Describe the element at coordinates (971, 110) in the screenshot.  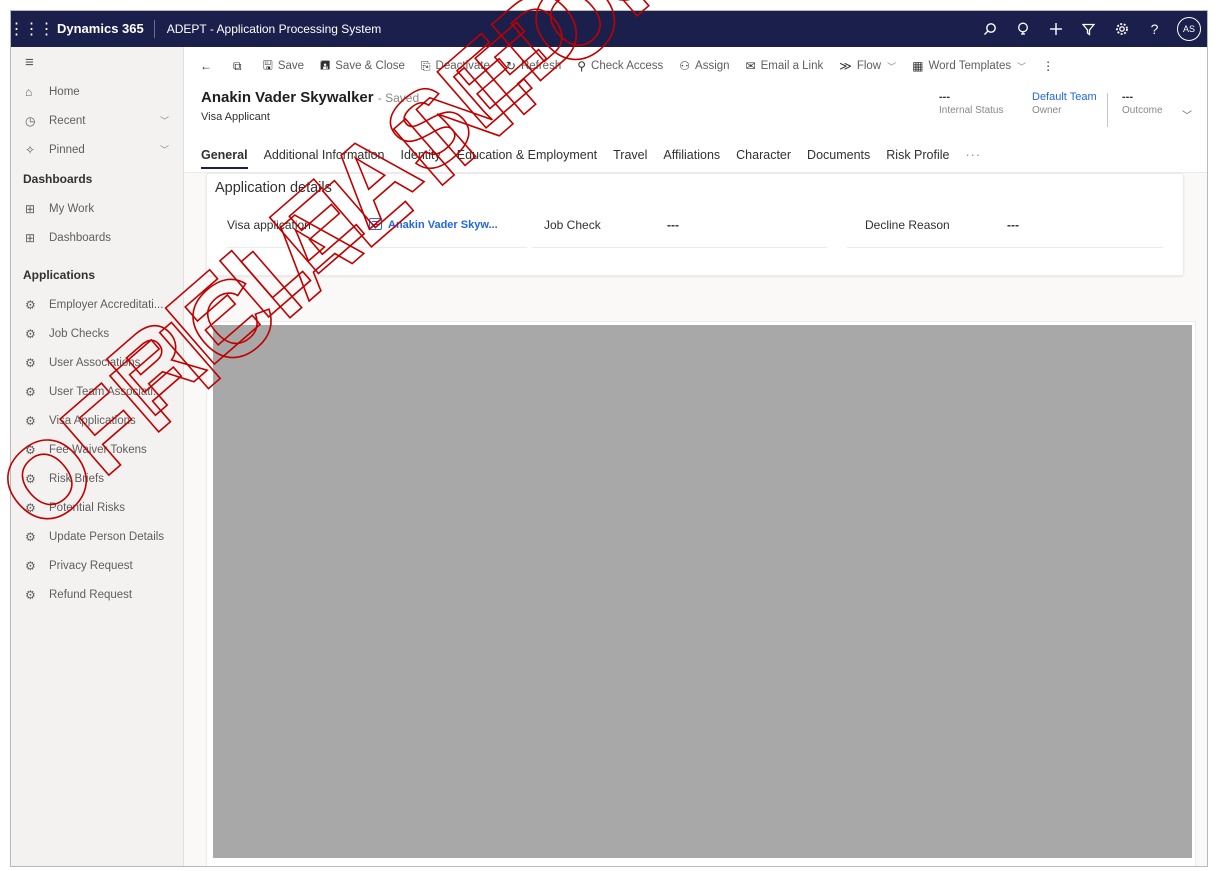
I see `header-field-label: Internal Status` at that location.